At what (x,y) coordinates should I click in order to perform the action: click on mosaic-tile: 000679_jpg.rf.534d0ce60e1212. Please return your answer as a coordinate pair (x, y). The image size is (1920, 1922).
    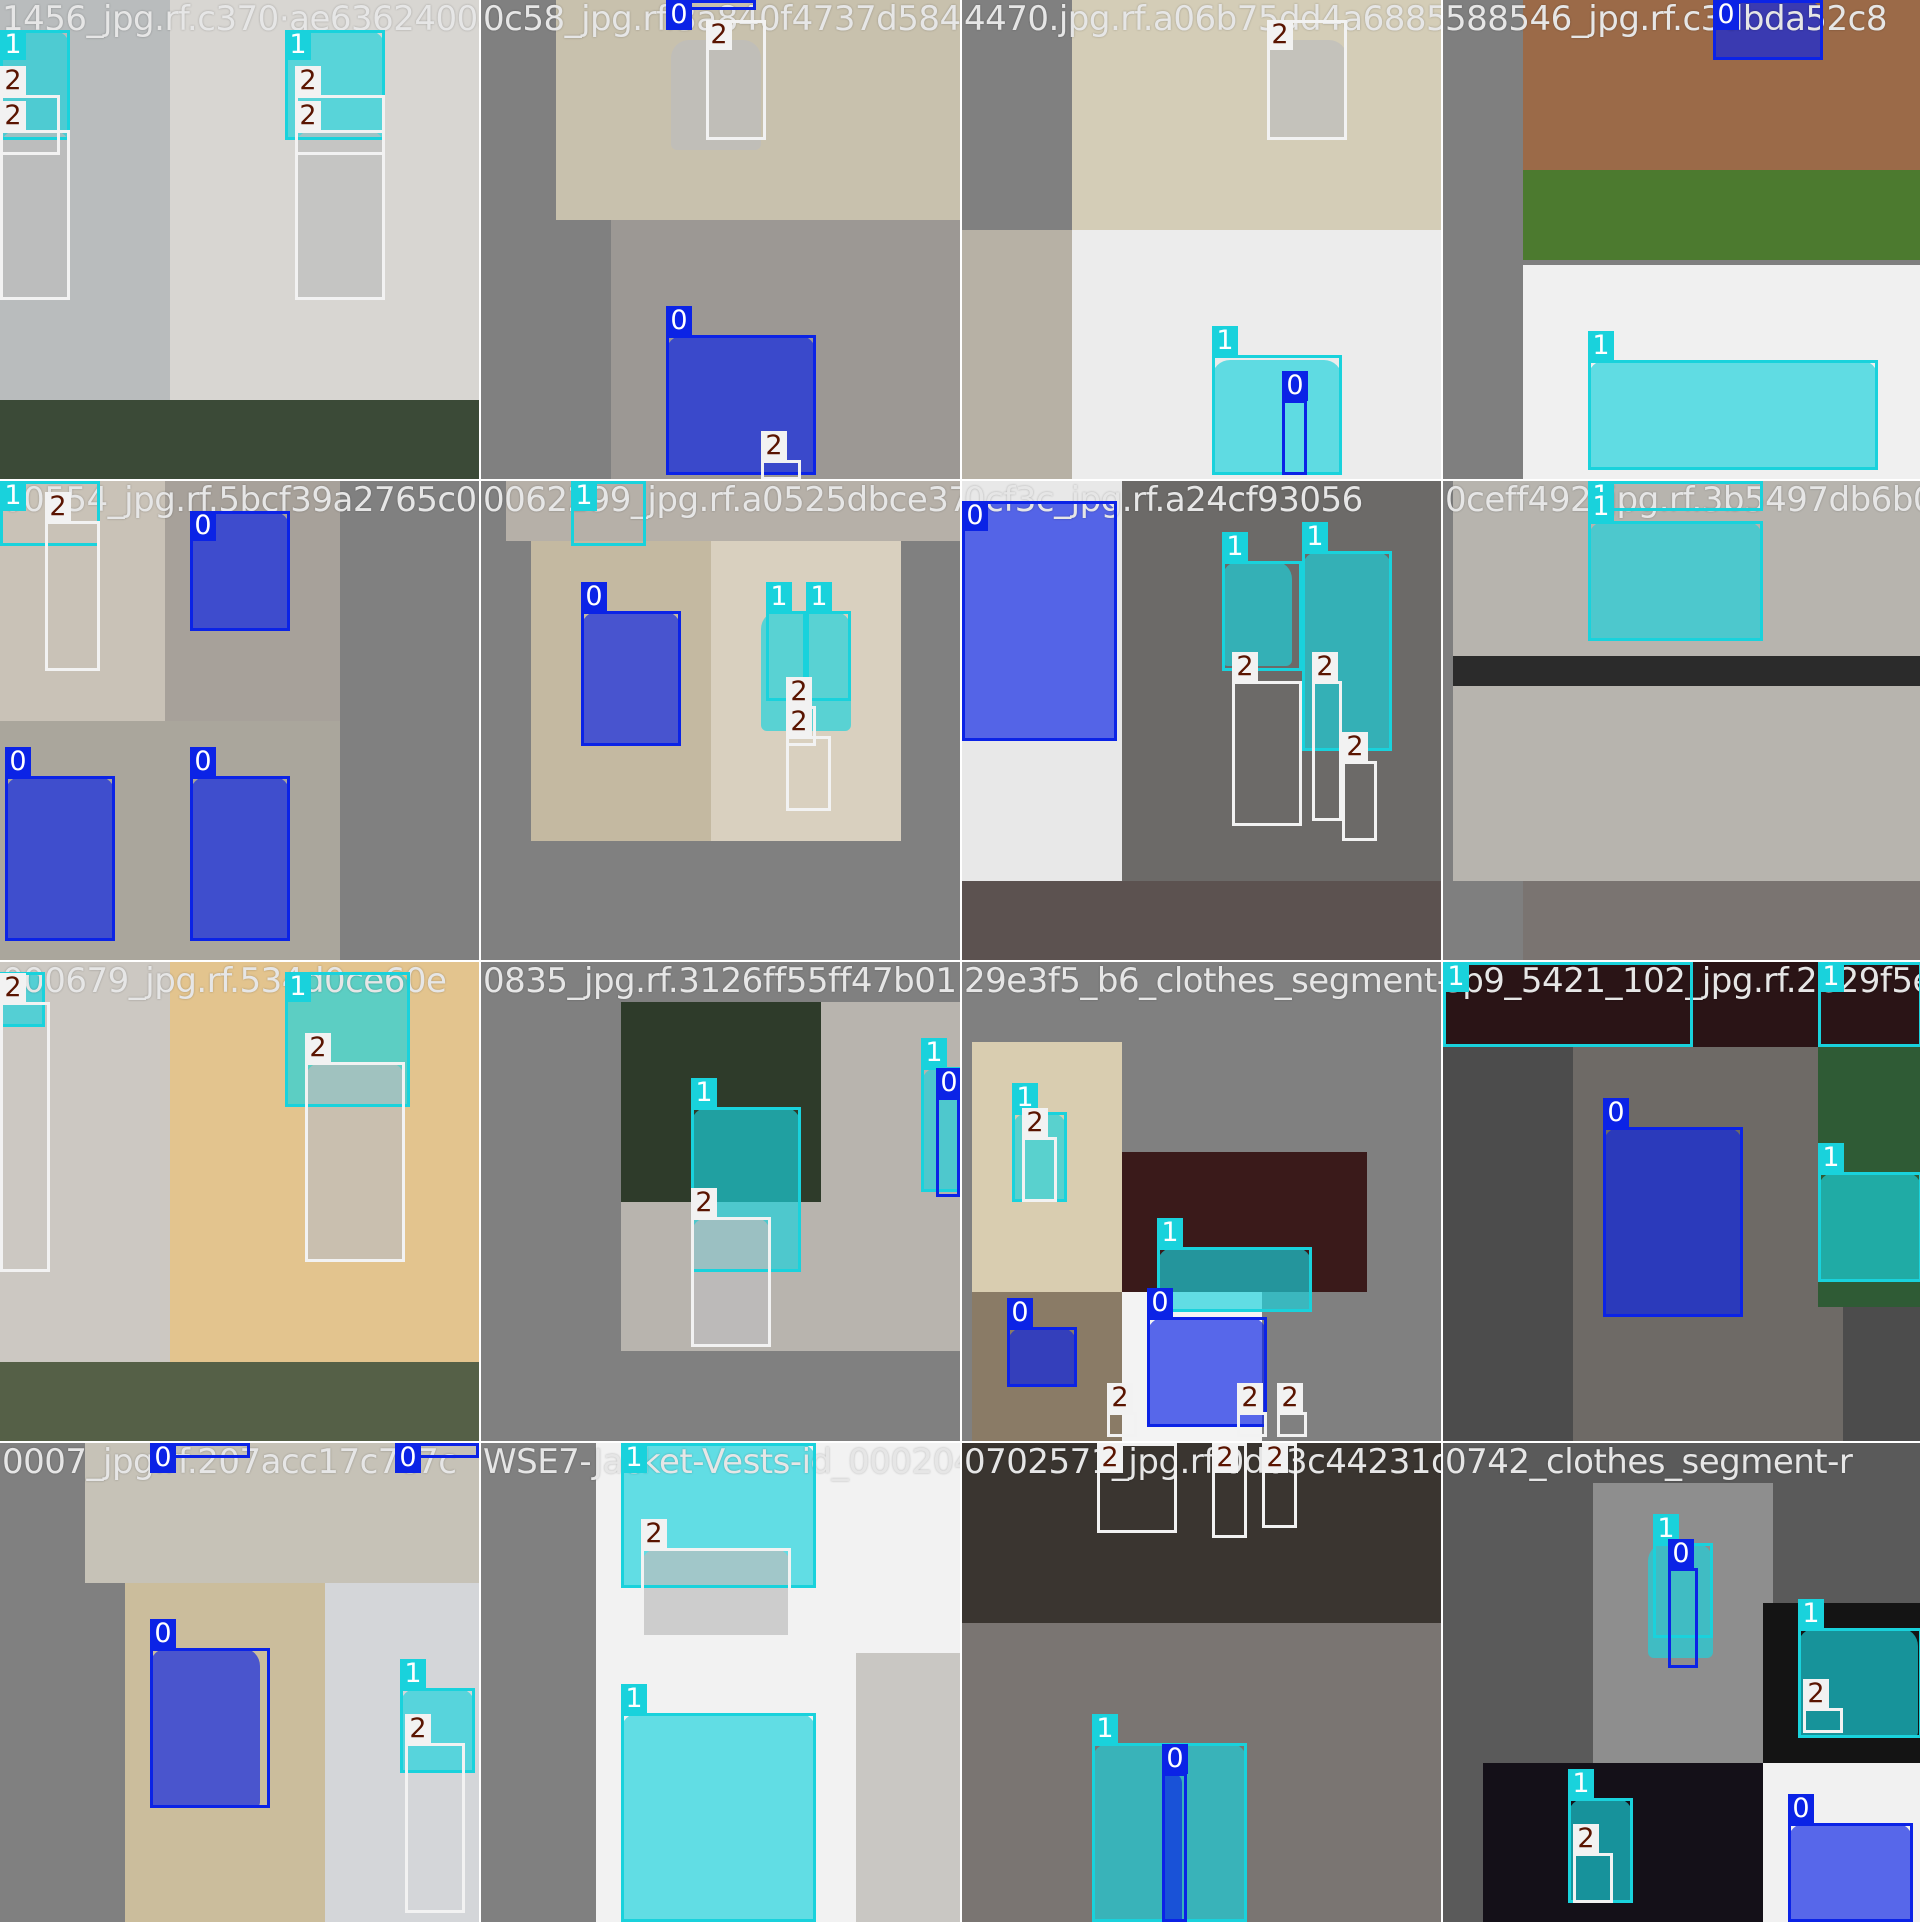
    Looking at the image, I should click on (239, 1201).